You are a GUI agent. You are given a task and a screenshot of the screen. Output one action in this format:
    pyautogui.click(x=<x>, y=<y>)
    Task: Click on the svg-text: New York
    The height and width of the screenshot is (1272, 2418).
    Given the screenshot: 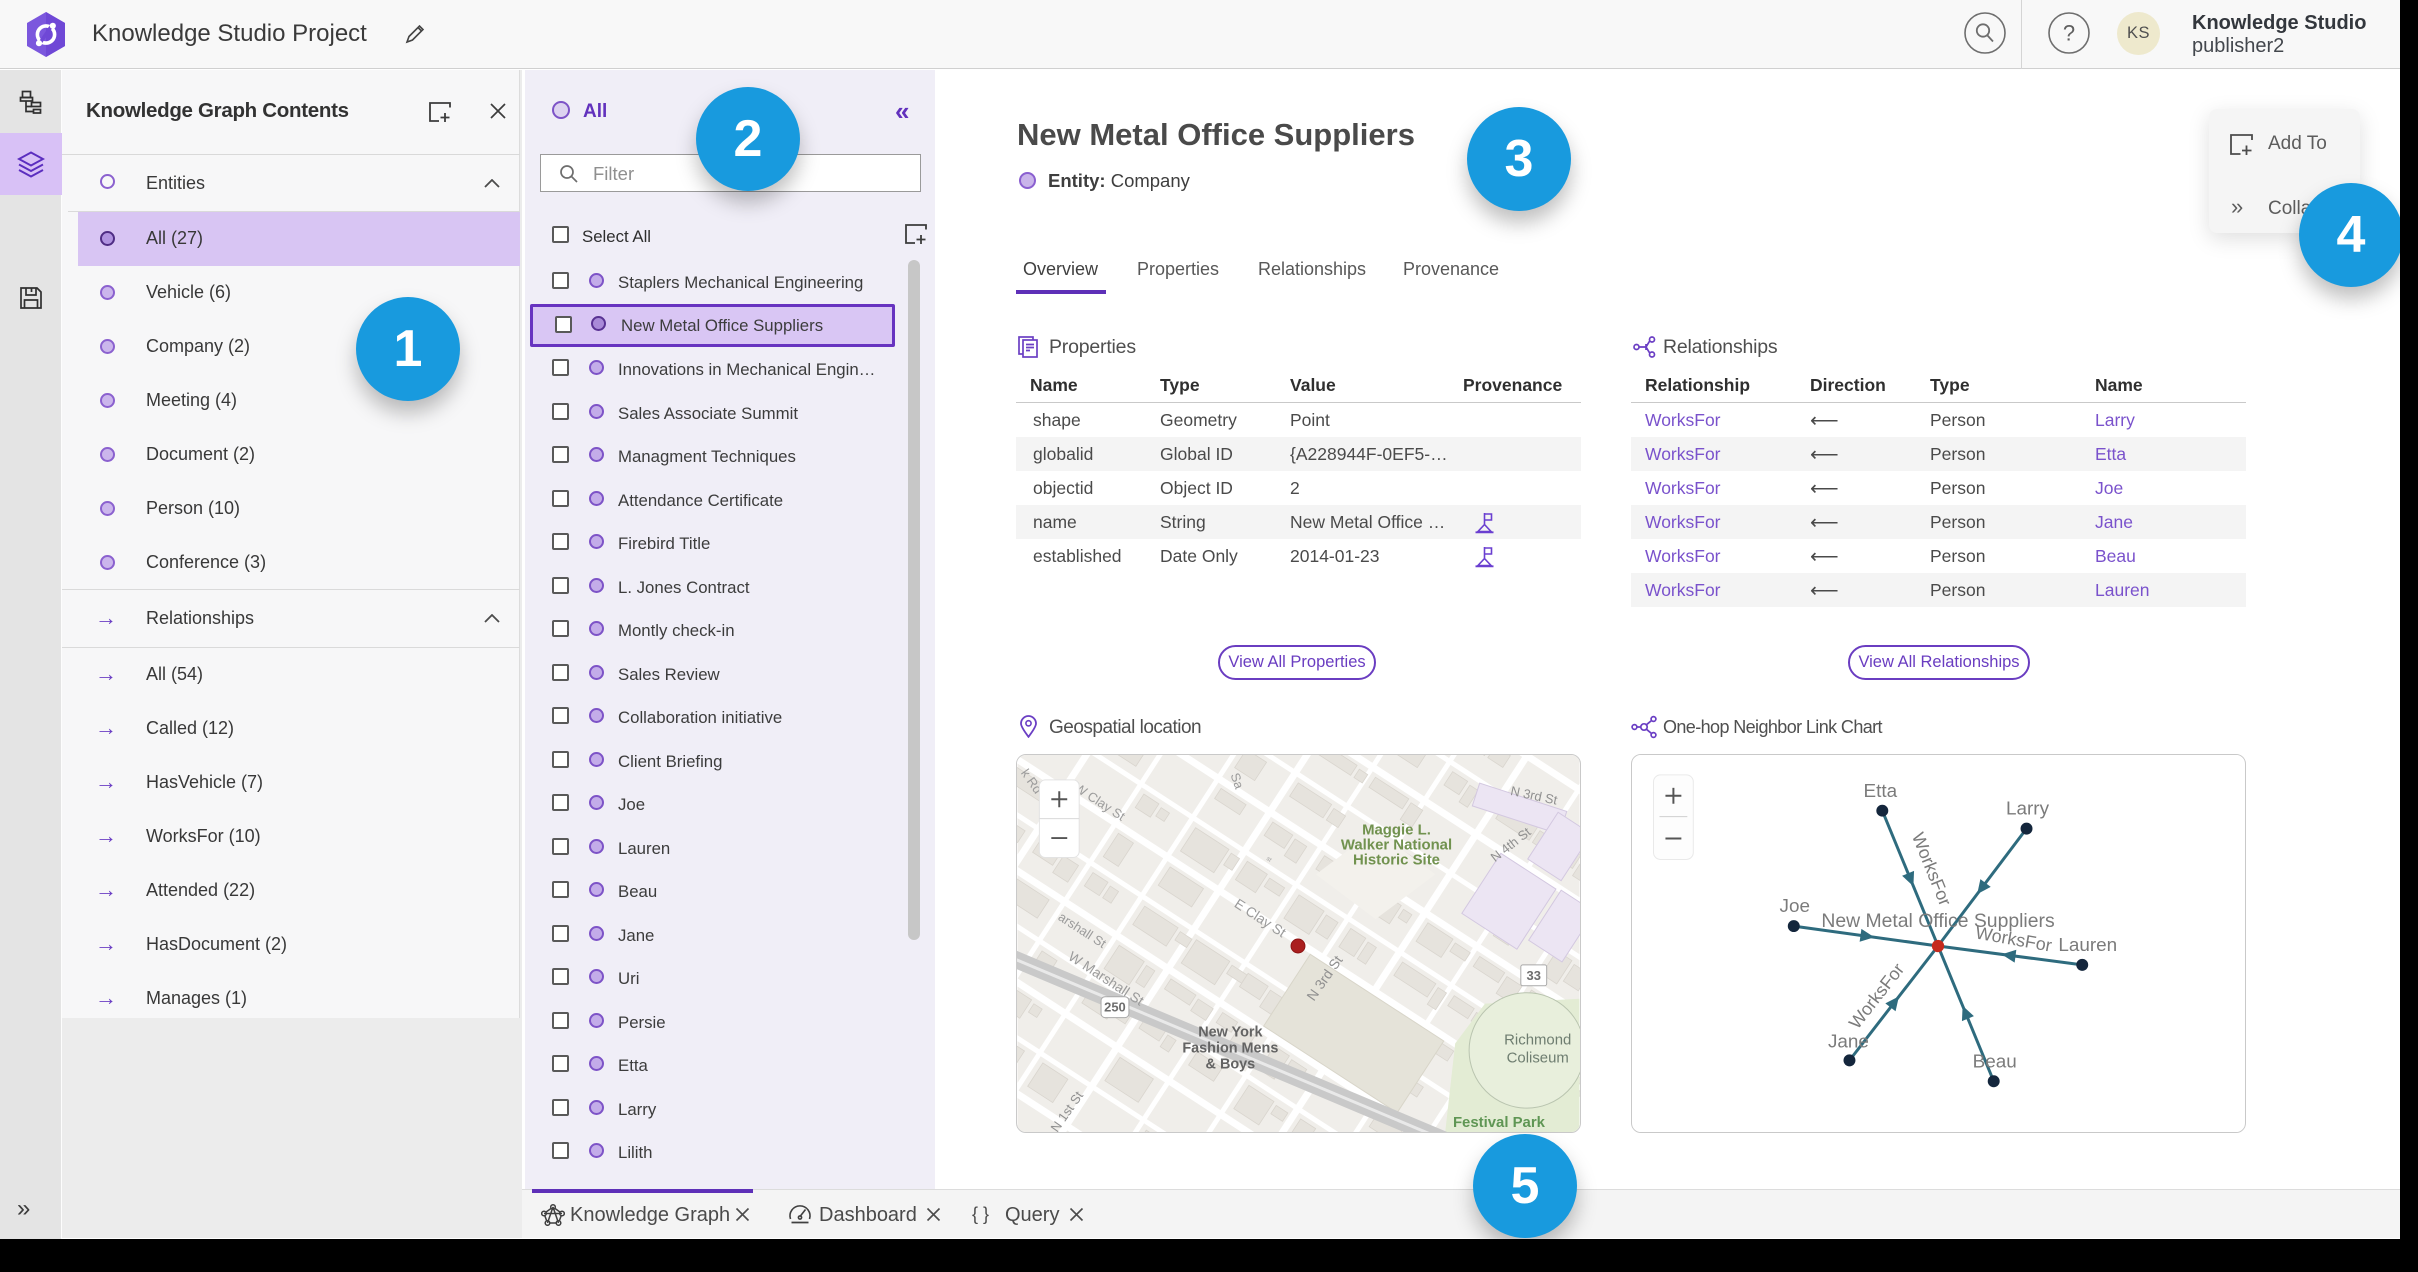 What is the action you would take?
    pyautogui.click(x=1230, y=1033)
    